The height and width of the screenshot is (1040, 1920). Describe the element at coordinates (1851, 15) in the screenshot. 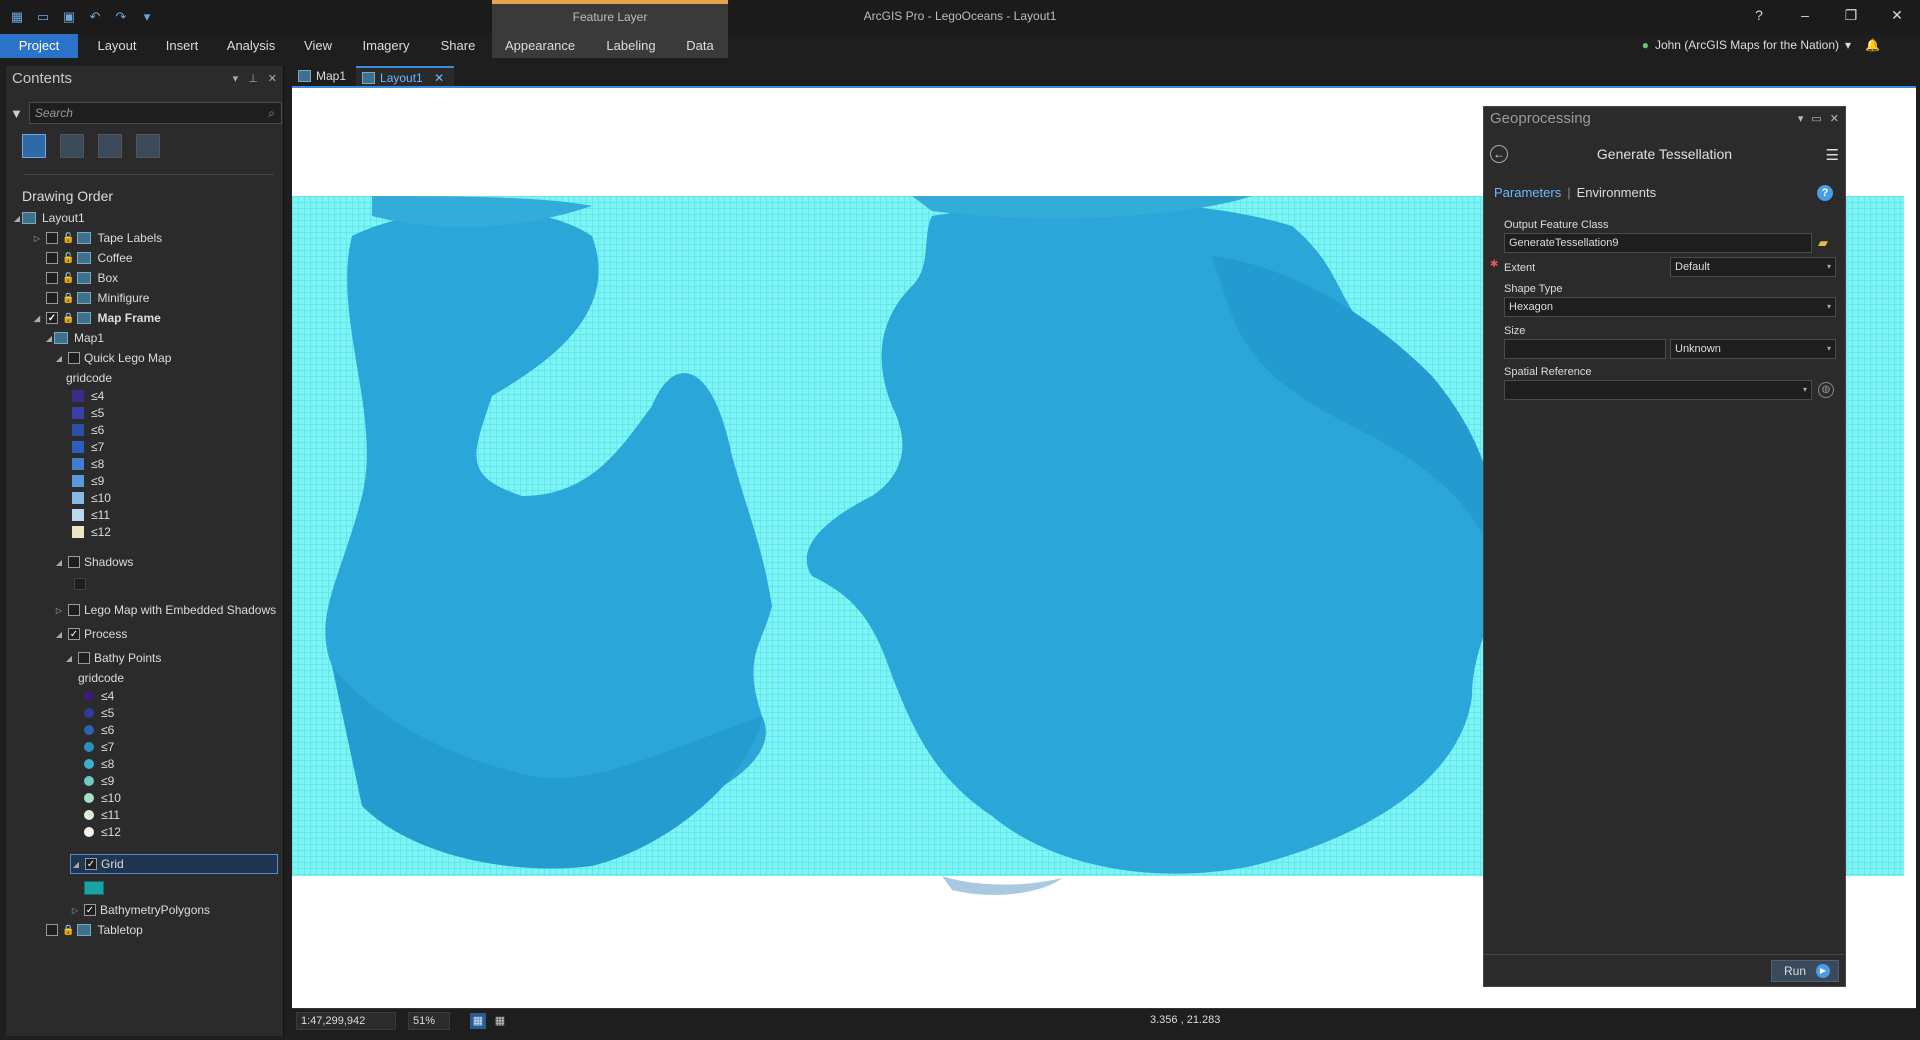

I see `restore-icon: ❐` at that location.